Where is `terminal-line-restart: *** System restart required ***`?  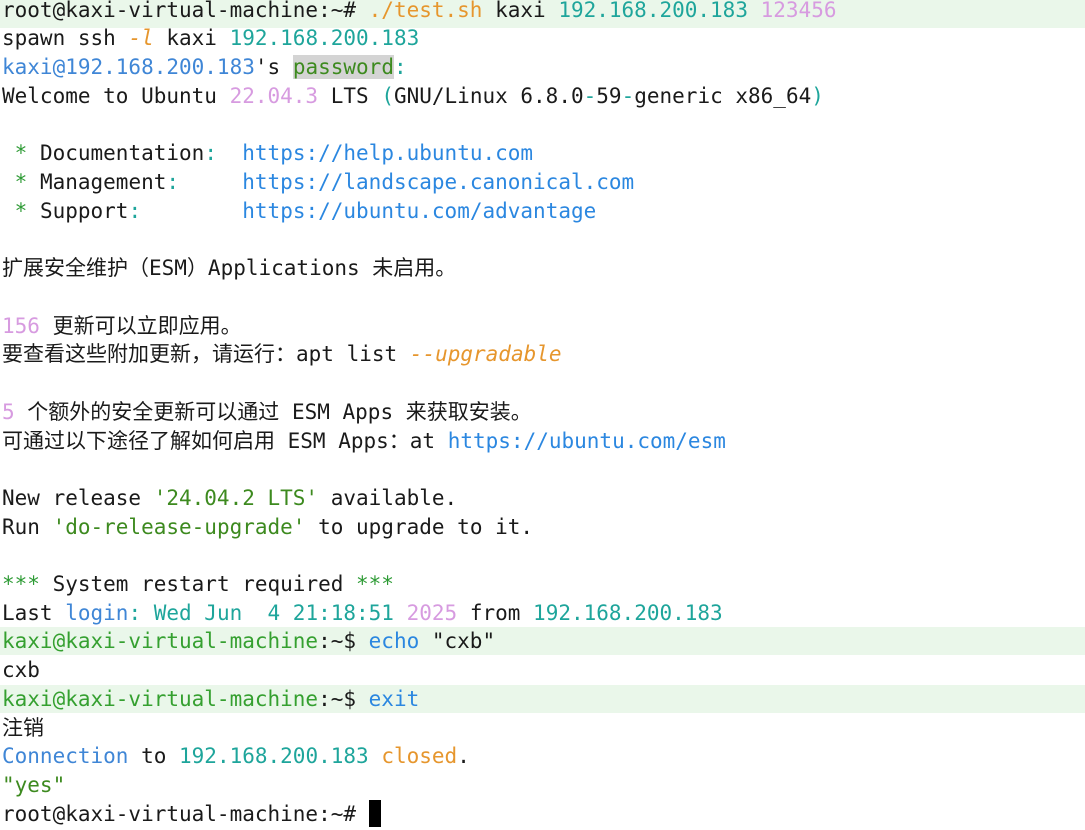 terminal-line-restart: *** System restart required *** is located at coordinates (198, 584).